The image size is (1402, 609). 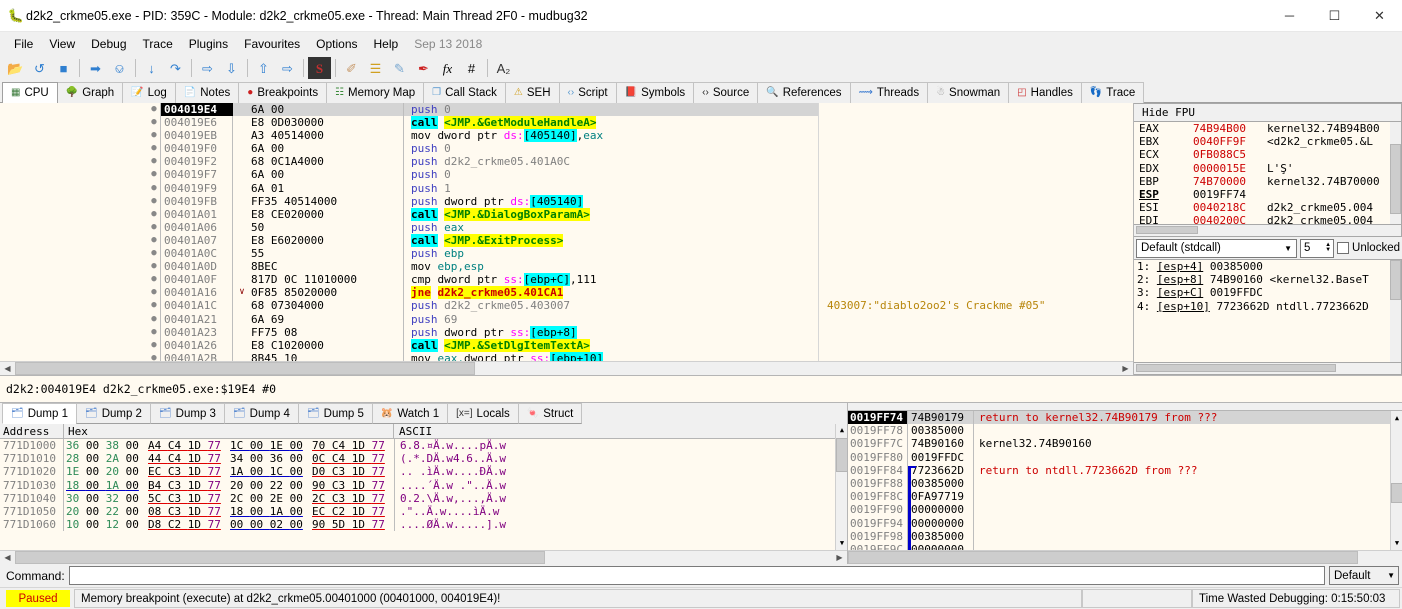 I want to click on dump-hex-group: 1C 00 1E 00, so click(x=271, y=445).